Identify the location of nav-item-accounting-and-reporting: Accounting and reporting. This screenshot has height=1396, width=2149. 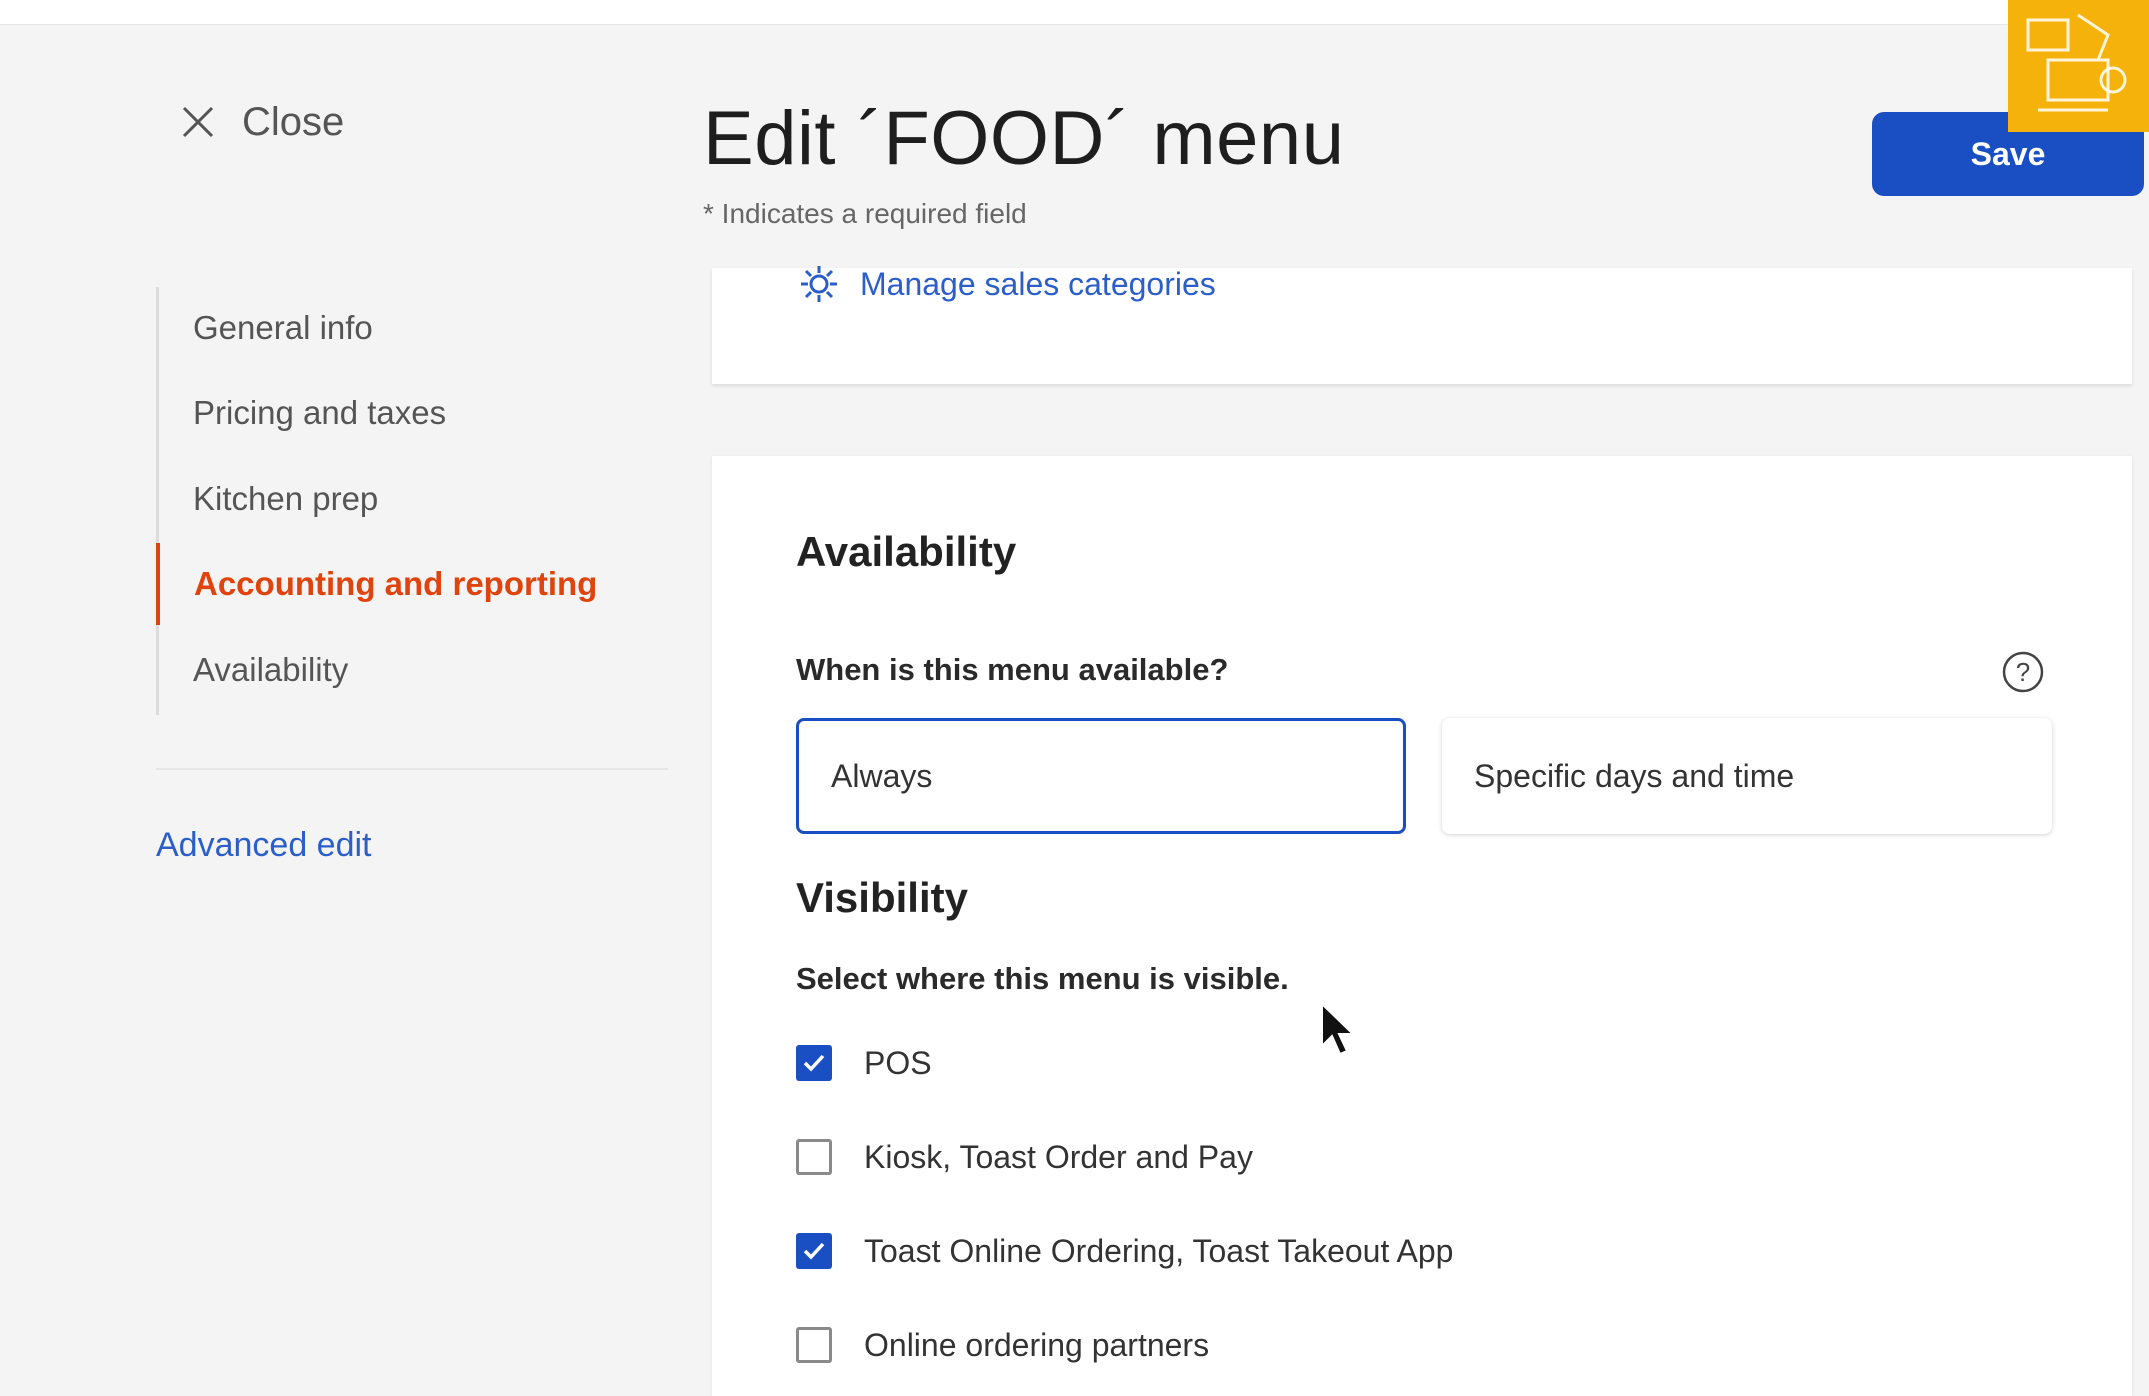
(416, 584).